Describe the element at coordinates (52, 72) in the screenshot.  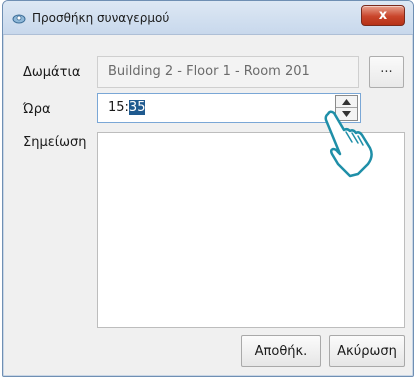
I see `room-label: Δωμάτια` at that location.